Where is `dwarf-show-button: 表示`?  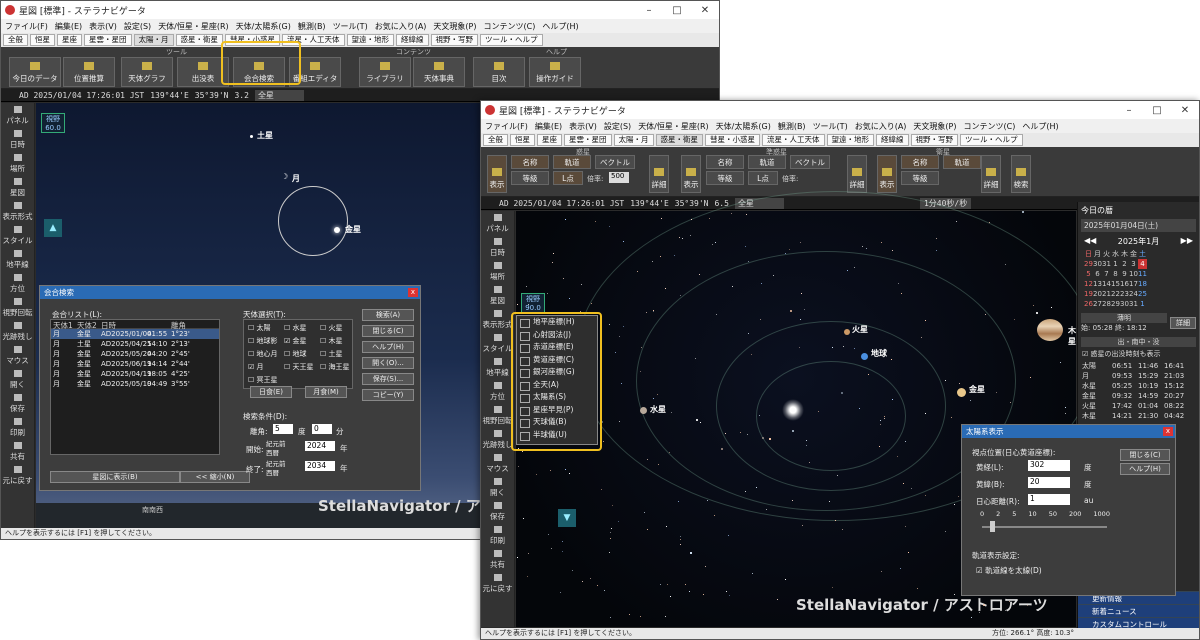
dwarf-show-button: 表示 is located at coordinates (691, 174).